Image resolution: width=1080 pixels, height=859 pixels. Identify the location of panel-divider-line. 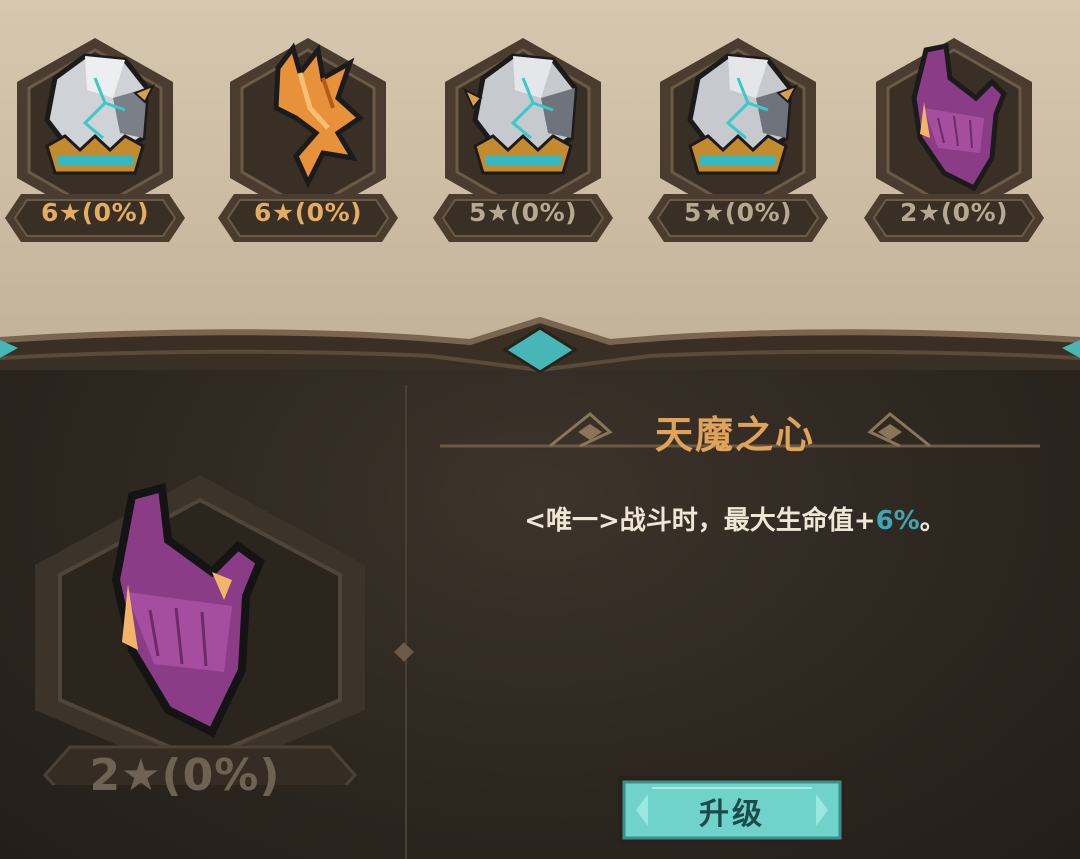
(406, 622).